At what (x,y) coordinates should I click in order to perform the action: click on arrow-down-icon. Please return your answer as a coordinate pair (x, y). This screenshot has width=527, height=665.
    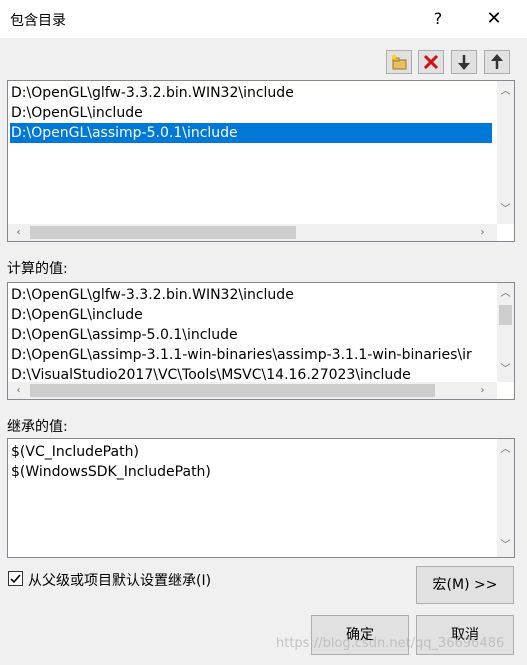
    Looking at the image, I should click on (464, 62).